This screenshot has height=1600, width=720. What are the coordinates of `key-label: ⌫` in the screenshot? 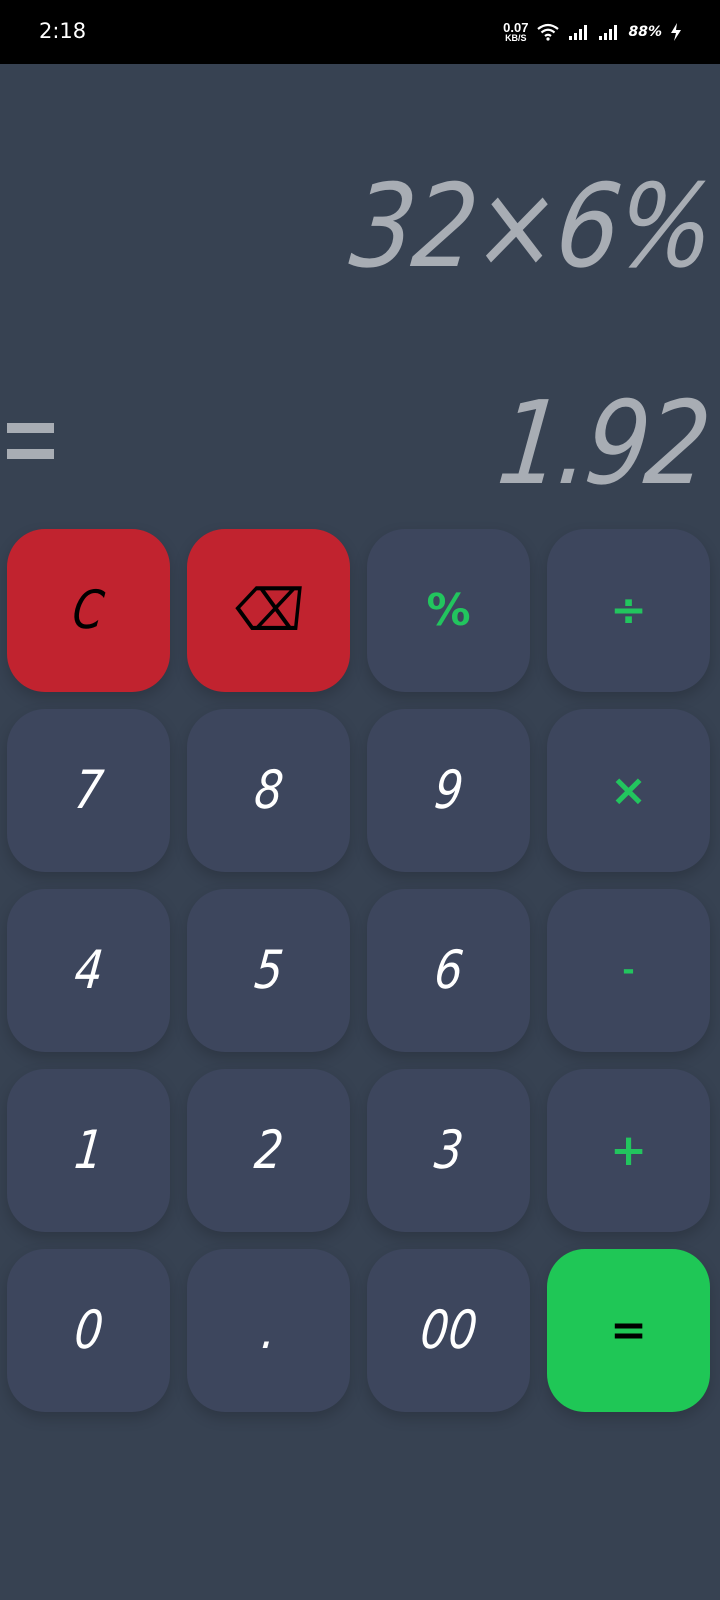 It's located at (268, 610).